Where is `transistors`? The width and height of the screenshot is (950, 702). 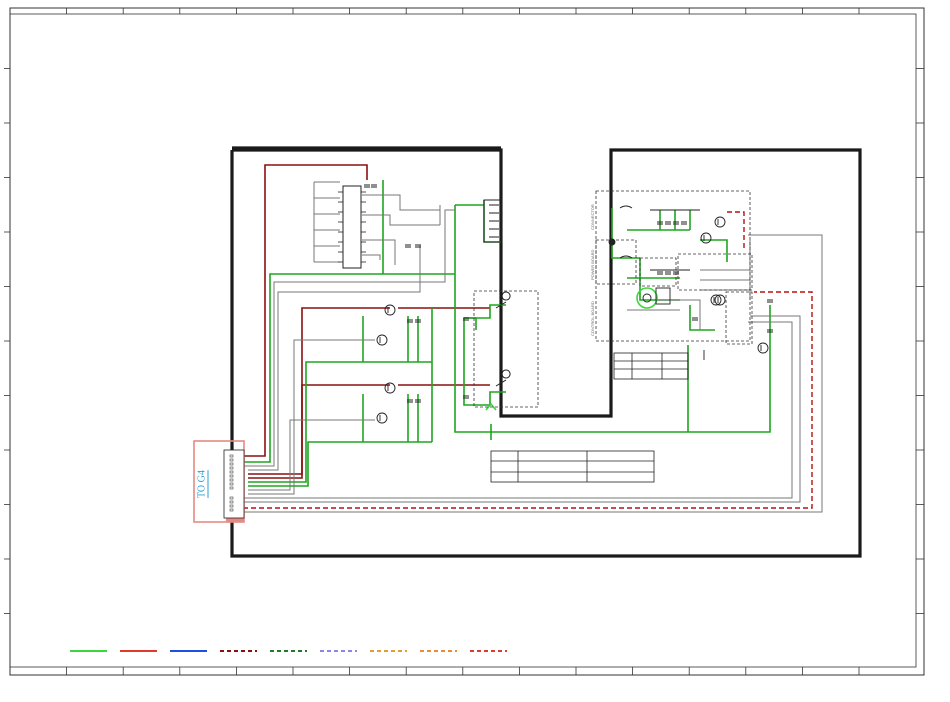 transistors is located at coordinates (572, 320).